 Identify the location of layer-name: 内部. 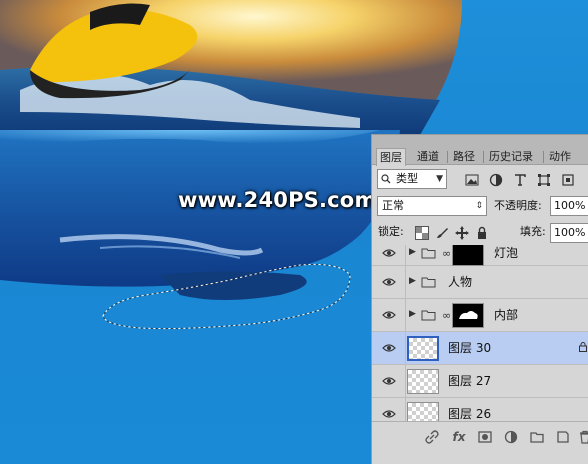
(506, 315).